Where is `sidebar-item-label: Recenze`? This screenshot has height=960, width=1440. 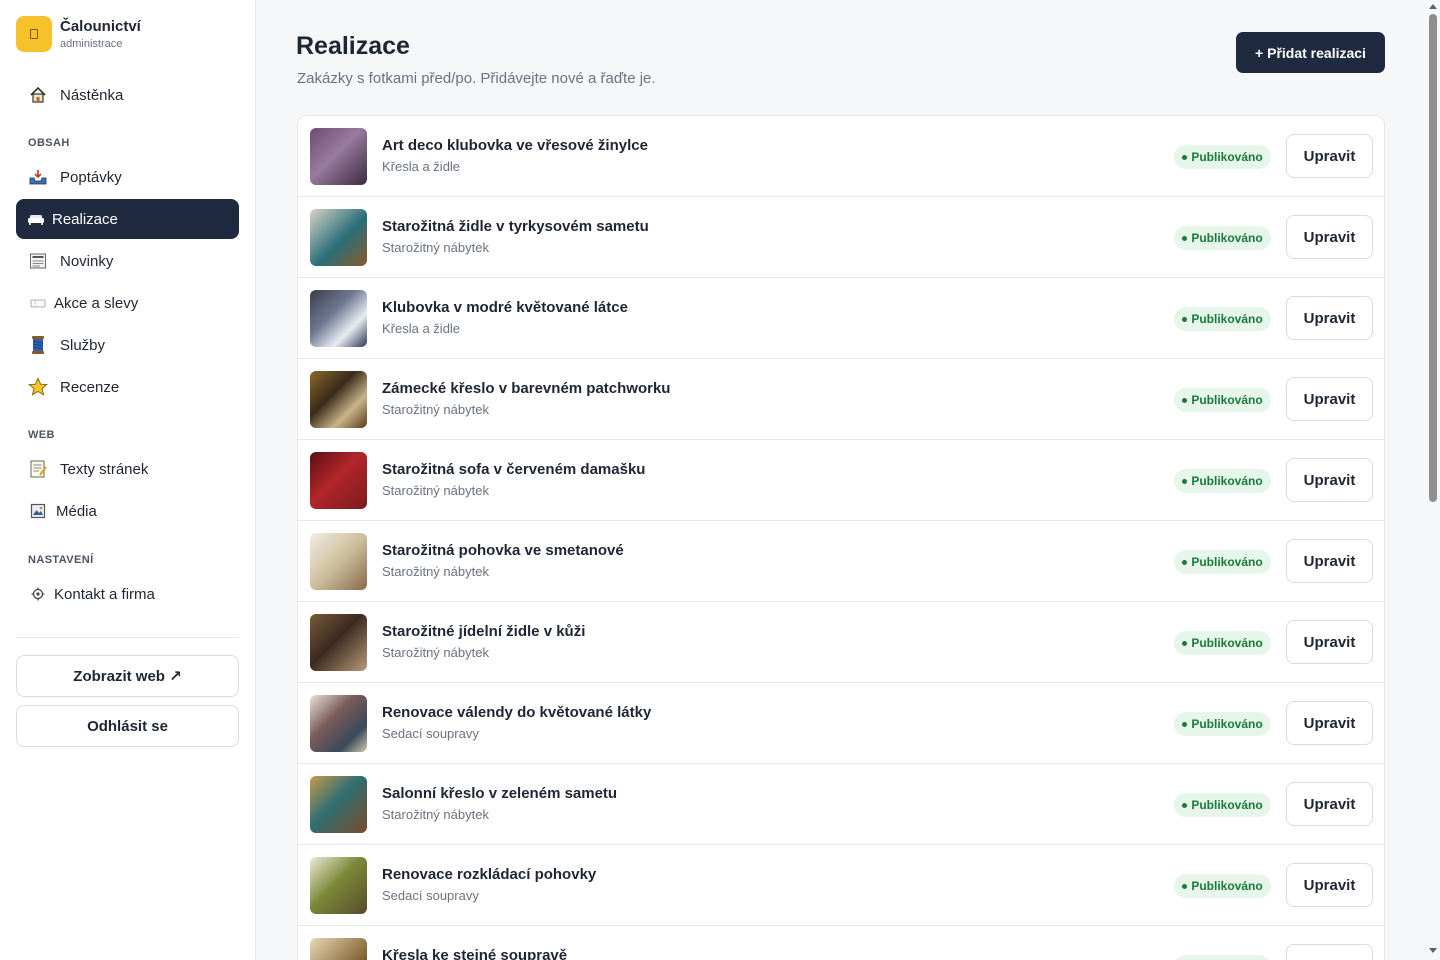 sidebar-item-label: Recenze is located at coordinates (90, 387).